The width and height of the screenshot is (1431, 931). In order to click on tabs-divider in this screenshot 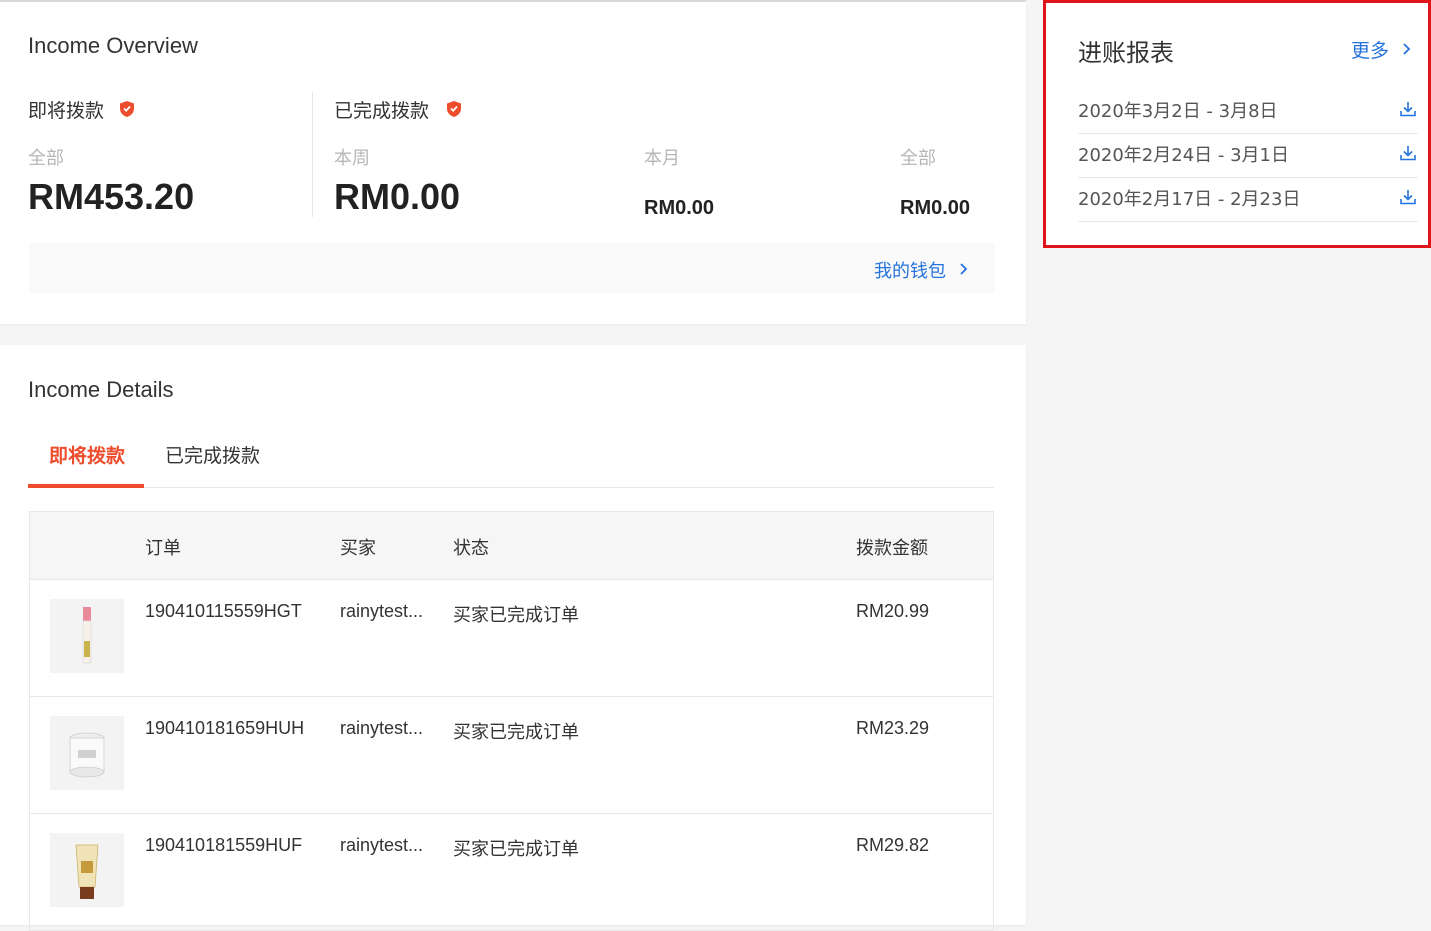, I will do `click(511, 487)`.